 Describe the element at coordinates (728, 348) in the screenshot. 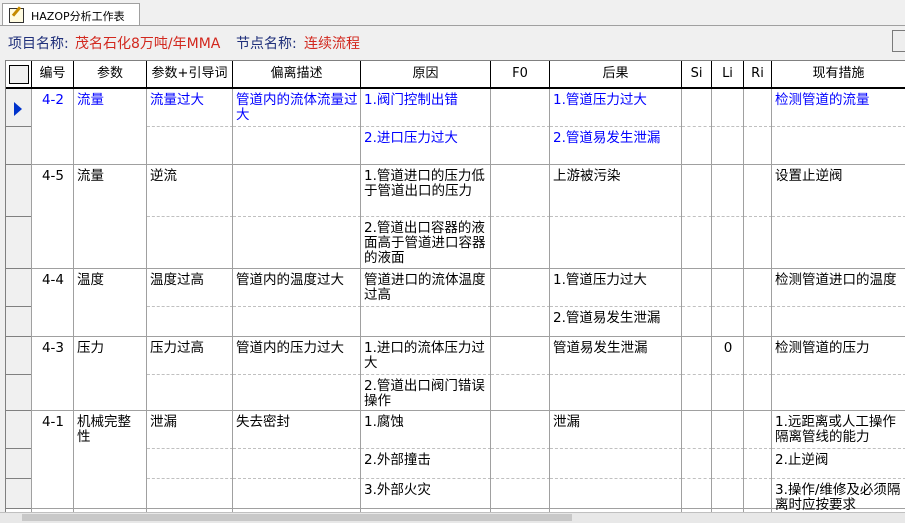

I see `table-cell-li: 0` at that location.